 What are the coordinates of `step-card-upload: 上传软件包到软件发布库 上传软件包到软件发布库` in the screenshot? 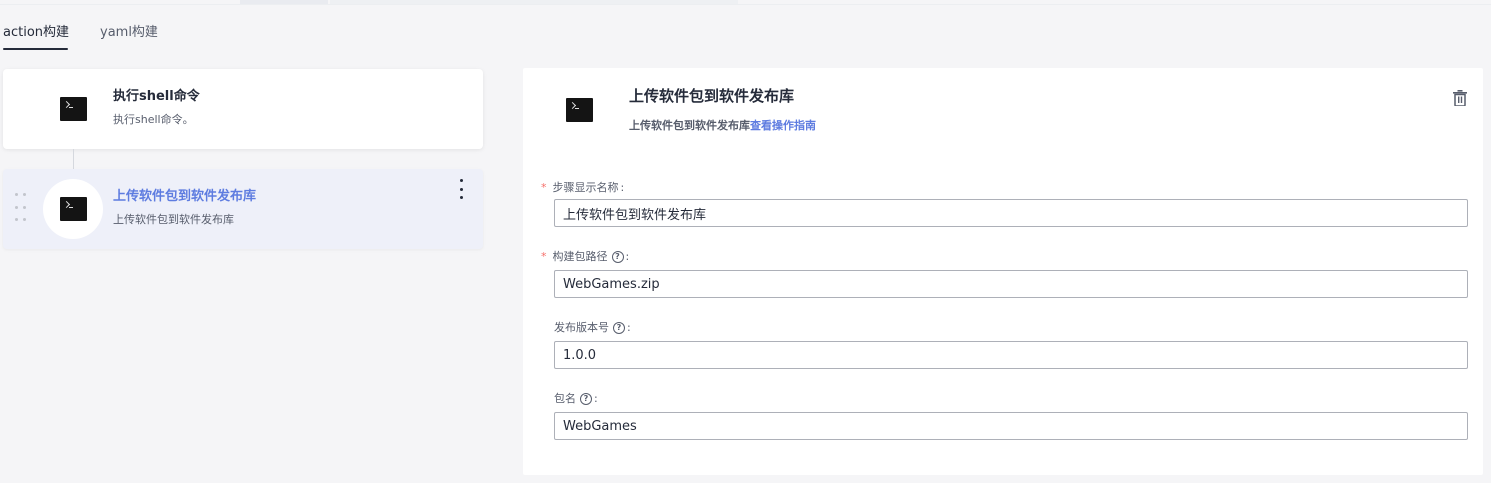 It's located at (243, 209).